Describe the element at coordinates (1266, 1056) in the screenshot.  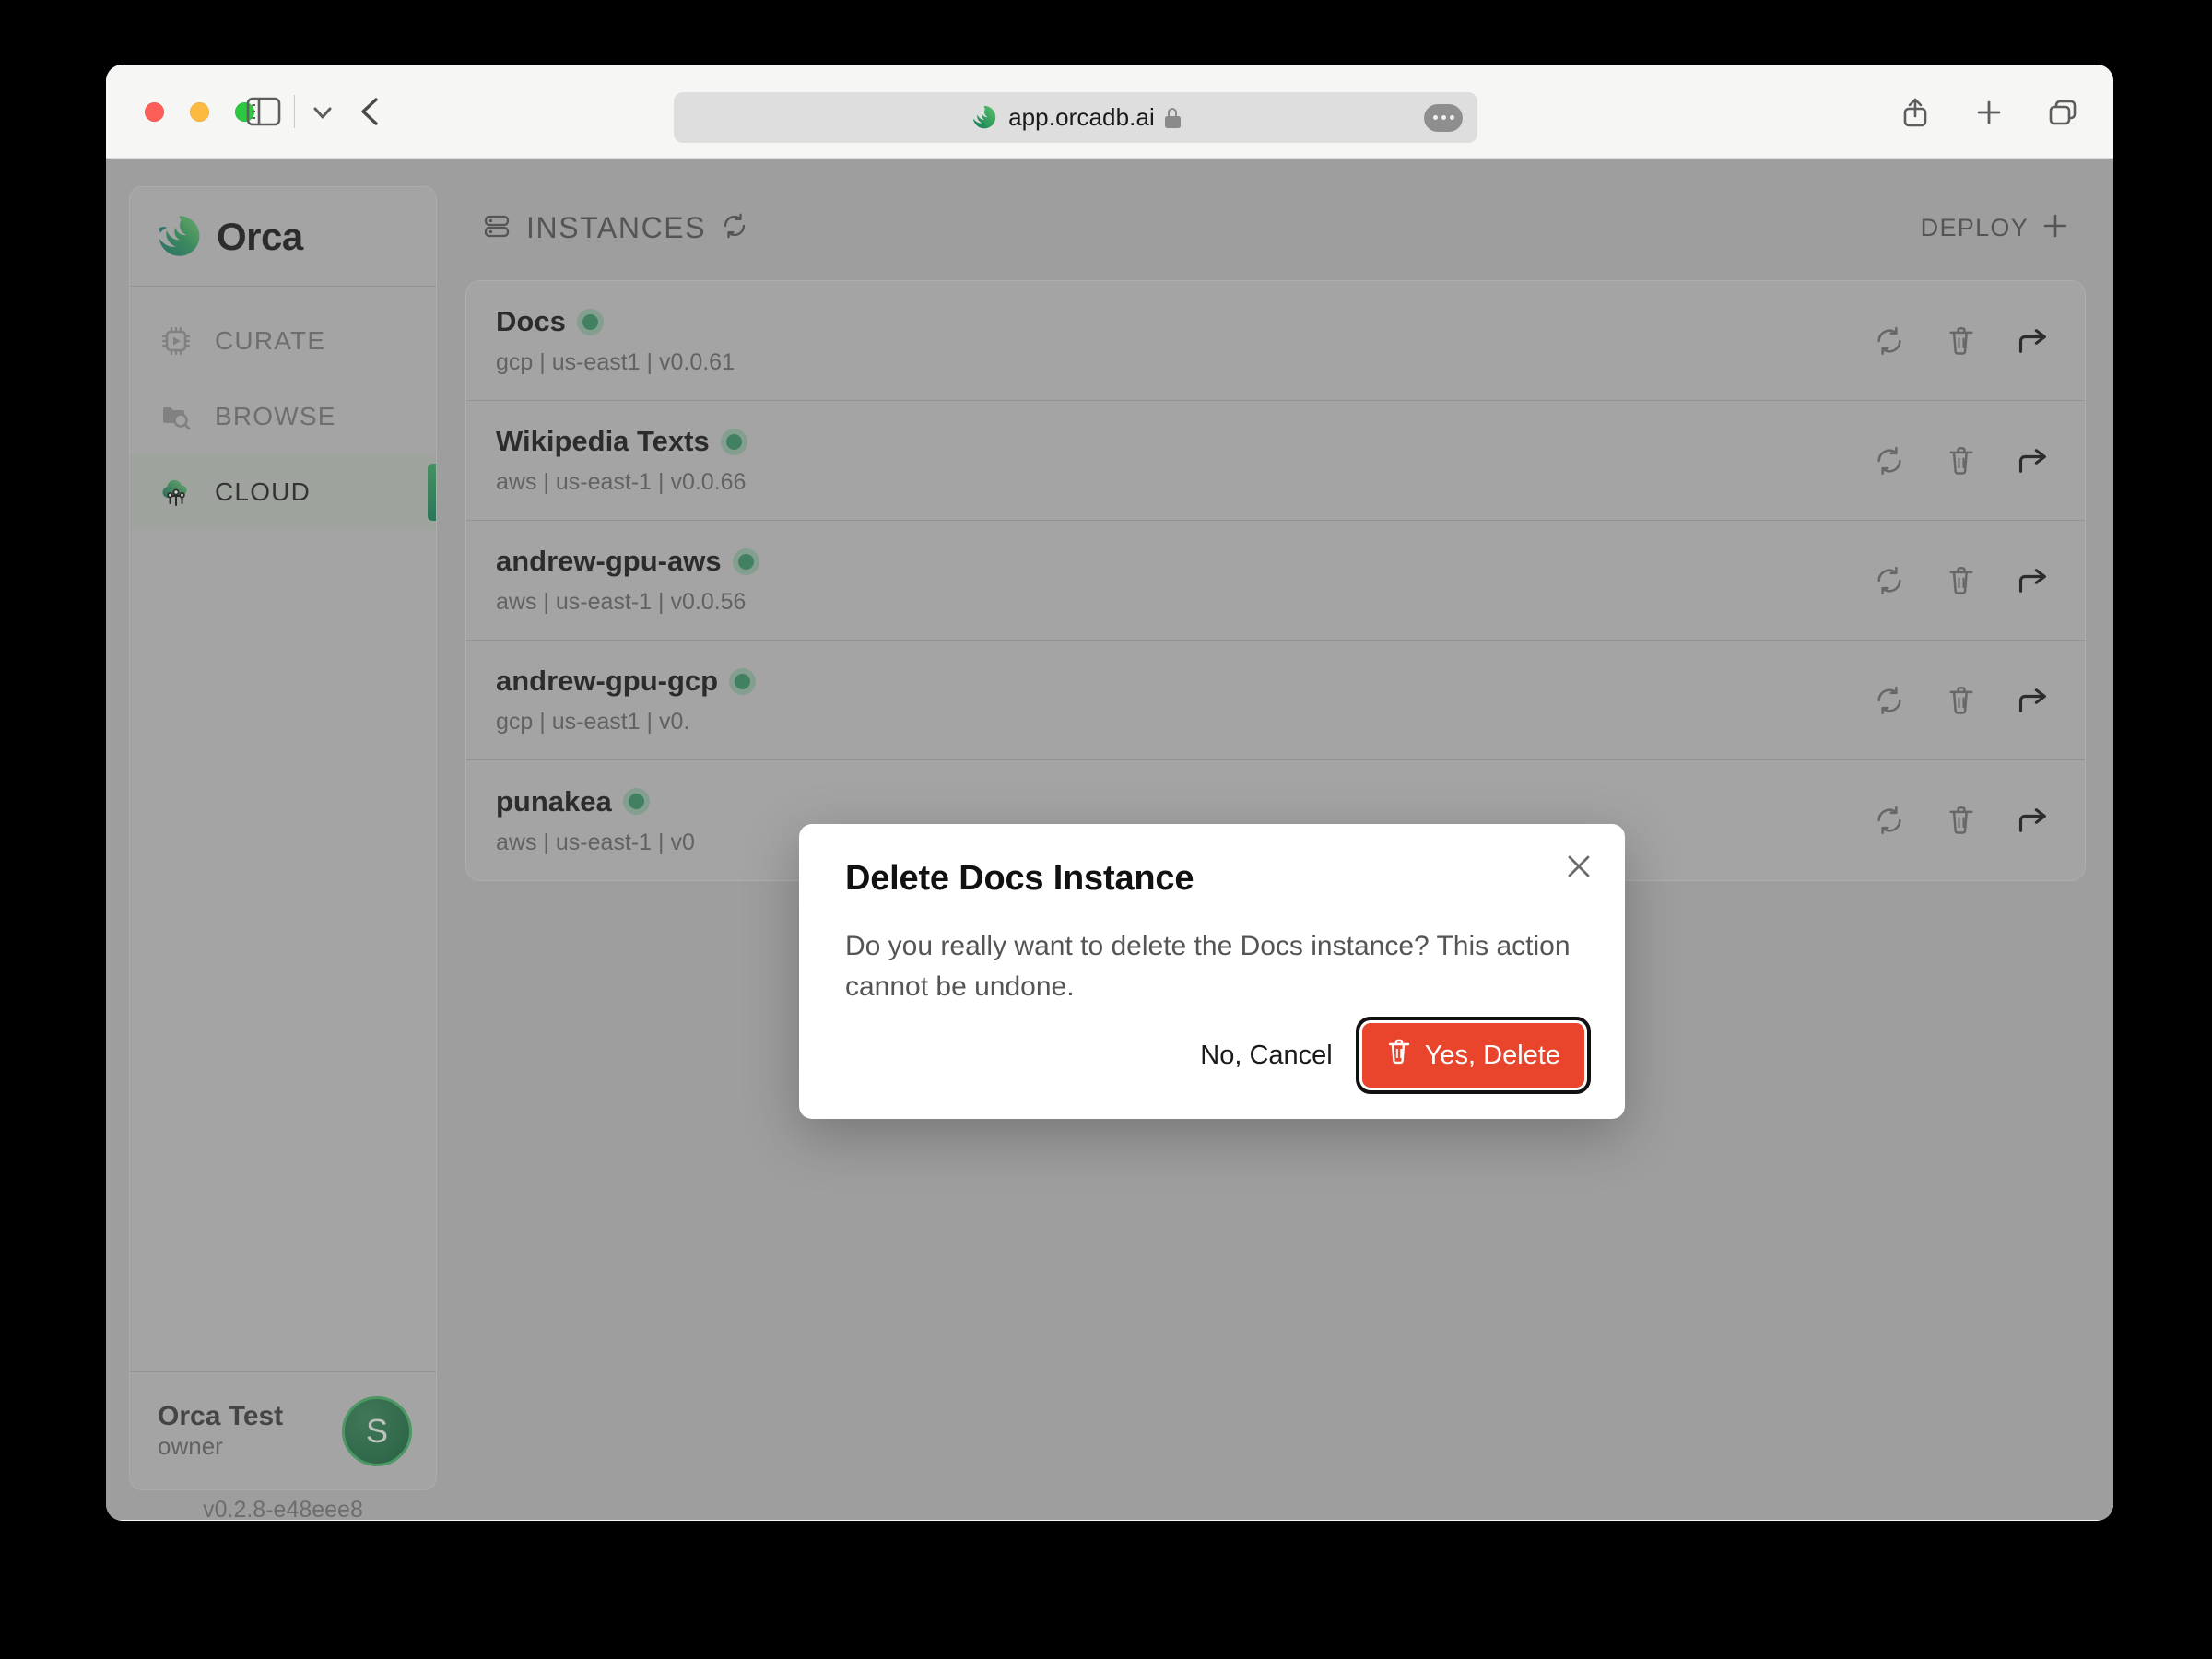
I see `cancel-button: No, Cancel` at that location.